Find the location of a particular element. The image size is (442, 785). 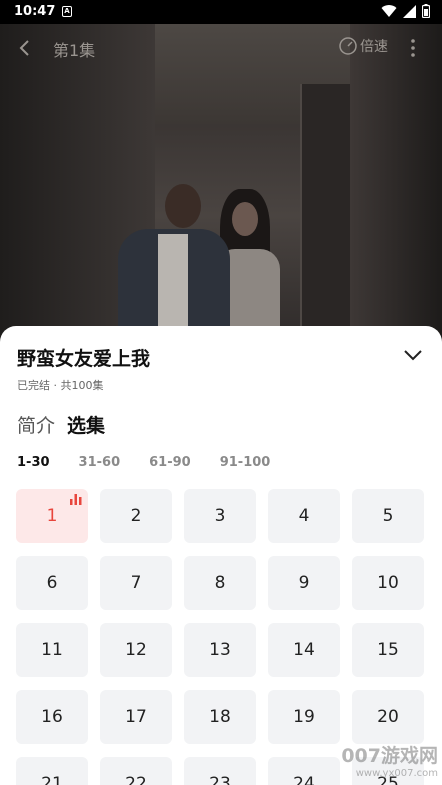

range-61-90: 61-90 is located at coordinates (170, 462).